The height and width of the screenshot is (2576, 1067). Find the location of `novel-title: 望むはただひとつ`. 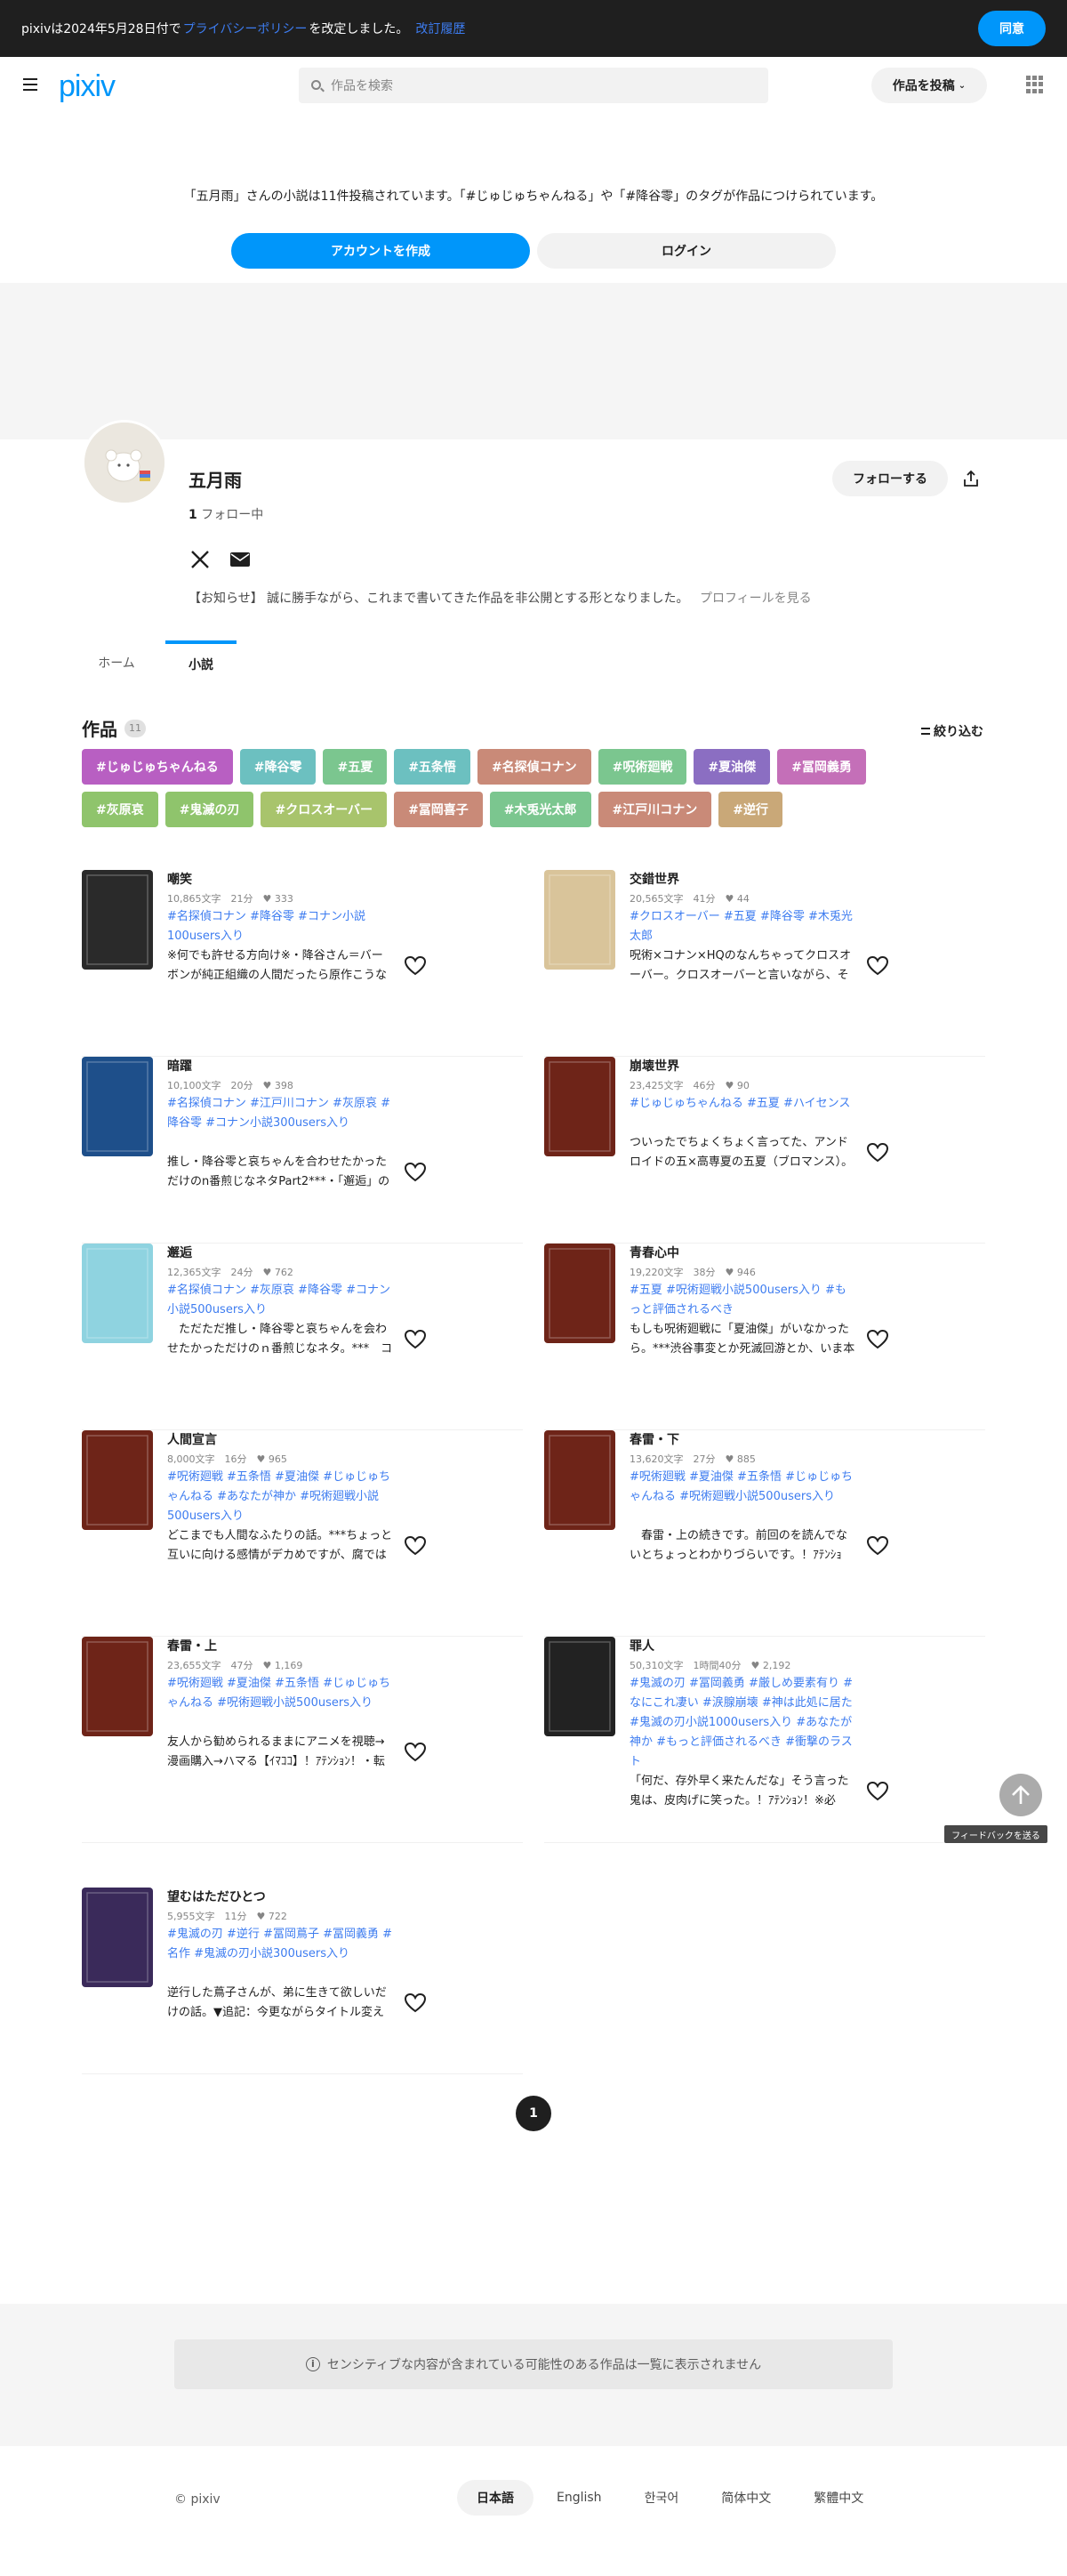

novel-title: 望むはただひとつ is located at coordinates (217, 1896).